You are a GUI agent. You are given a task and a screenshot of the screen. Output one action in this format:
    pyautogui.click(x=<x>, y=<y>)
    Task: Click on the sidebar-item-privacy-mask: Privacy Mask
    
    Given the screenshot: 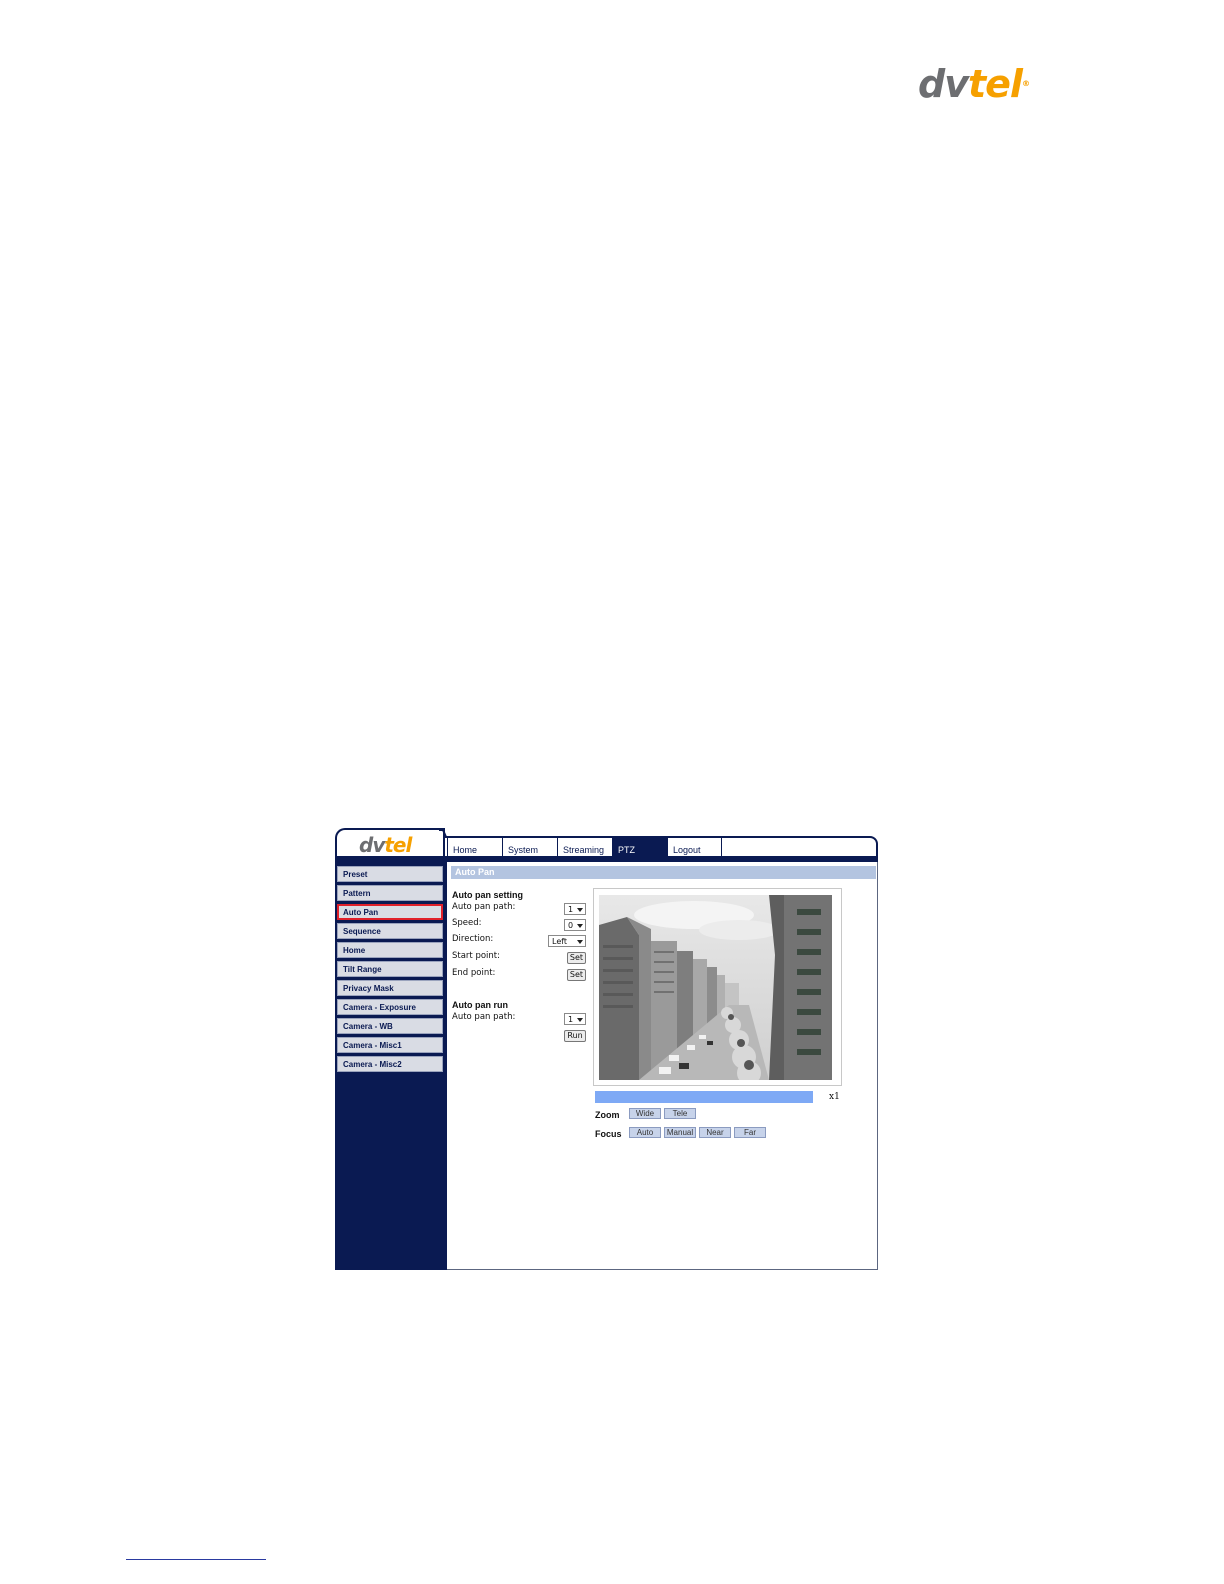 What is the action you would take?
    pyautogui.click(x=390, y=988)
    